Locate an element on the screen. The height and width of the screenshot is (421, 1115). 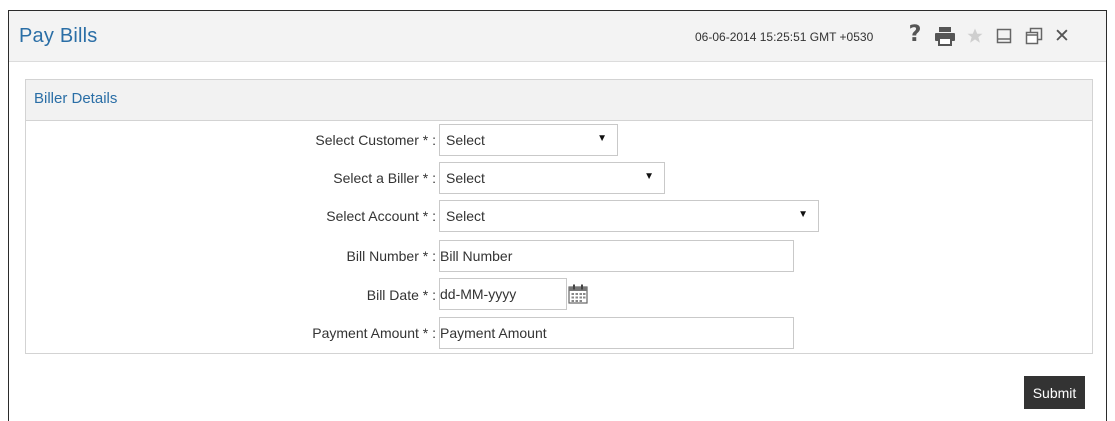
help-icon: ? is located at coordinates (915, 35).